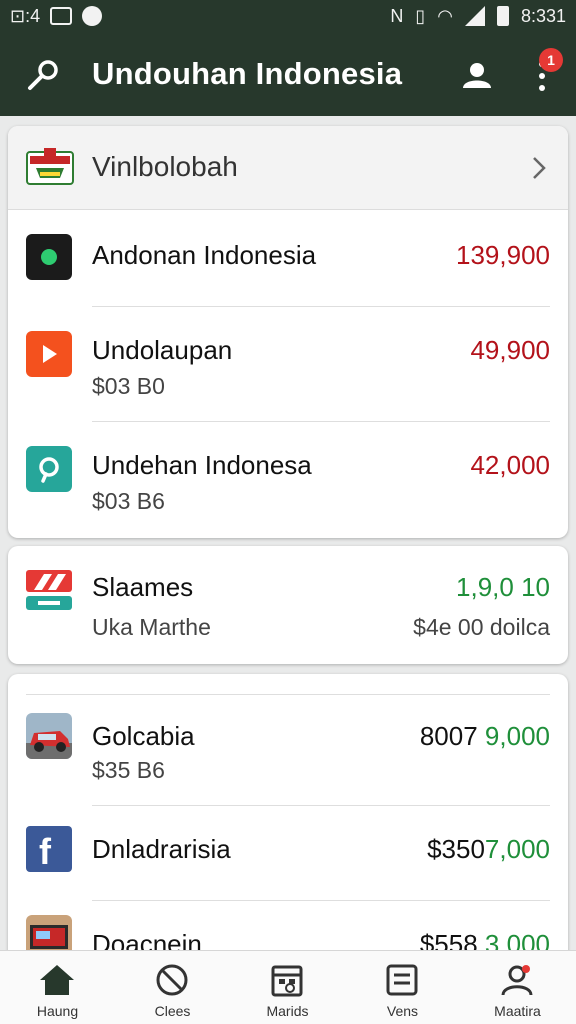 The image size is (576, 1024). I want to click on nav-item-maatira: Maatira, so click(517, 987).